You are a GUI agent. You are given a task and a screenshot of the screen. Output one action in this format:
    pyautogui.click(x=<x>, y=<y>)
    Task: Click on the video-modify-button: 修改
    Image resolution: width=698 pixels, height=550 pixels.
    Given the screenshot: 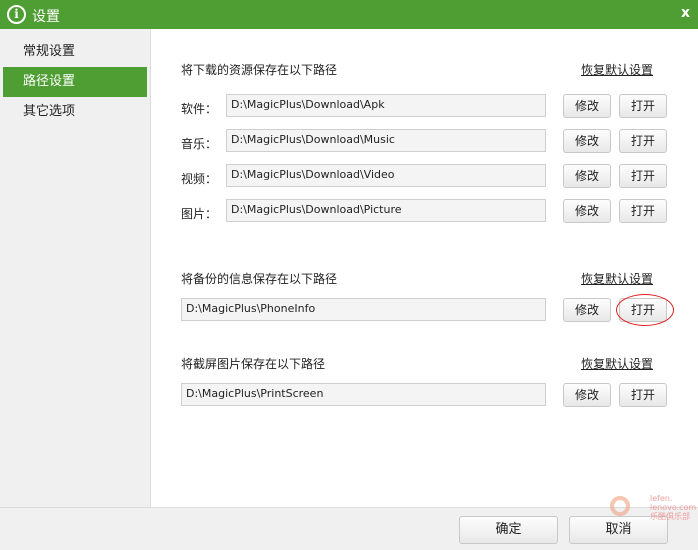 What is the action you would take?
    pyautogui.click(x=587, y=176)
    